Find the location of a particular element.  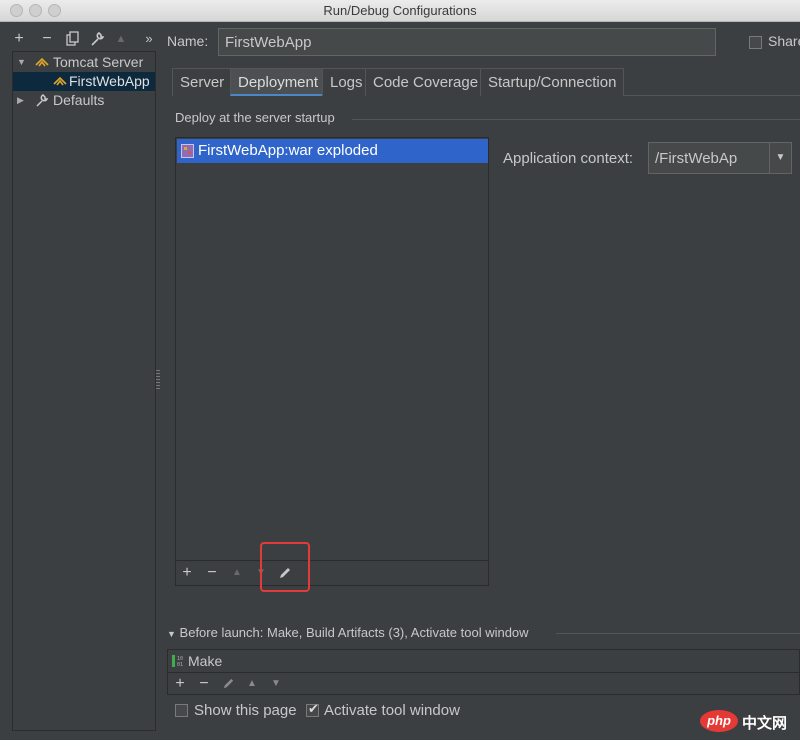

add-configuration-button: + is located at coordinates (19, 39).